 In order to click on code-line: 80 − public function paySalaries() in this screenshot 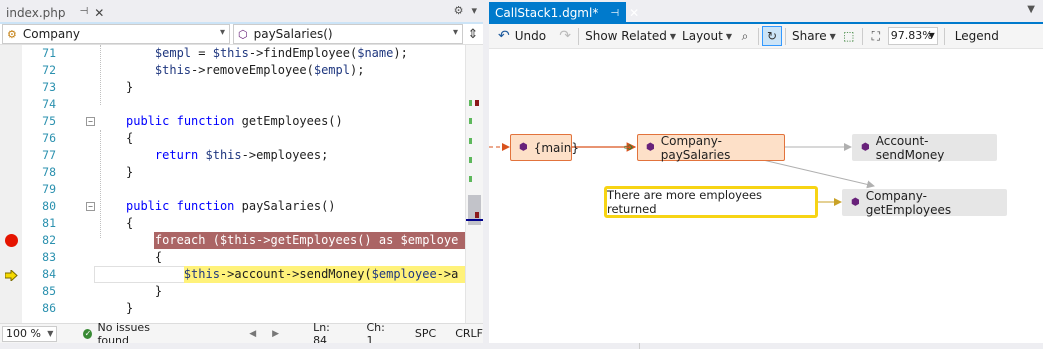, I will do `click(232, 206)`.